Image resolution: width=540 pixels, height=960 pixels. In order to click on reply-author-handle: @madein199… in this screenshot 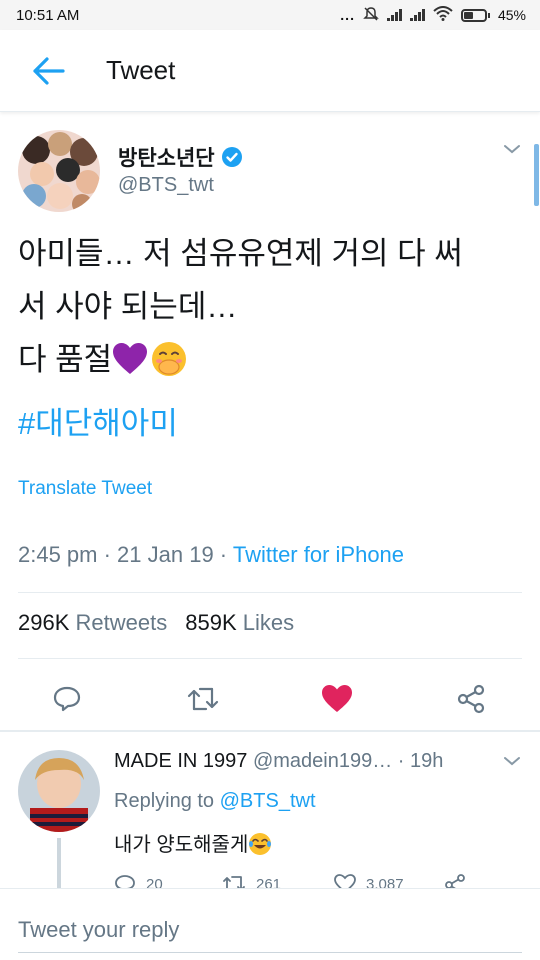, I will do `click(322, 761)`.